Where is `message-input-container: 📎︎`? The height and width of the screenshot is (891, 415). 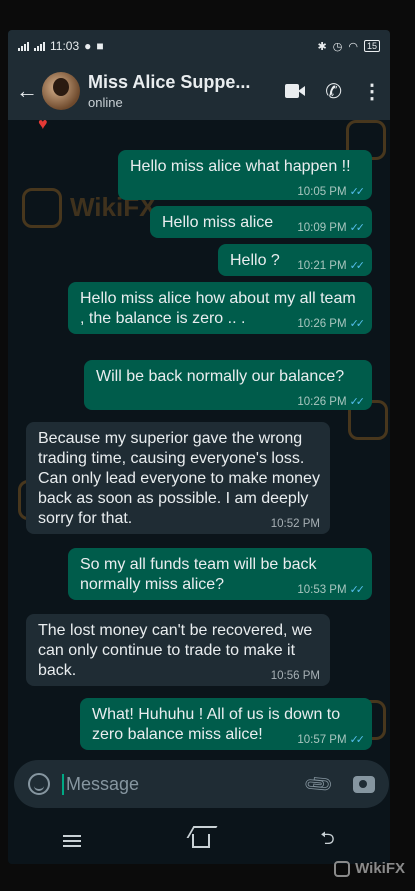 message-input-container: 📎︎ is located at coordinates (202, 784).